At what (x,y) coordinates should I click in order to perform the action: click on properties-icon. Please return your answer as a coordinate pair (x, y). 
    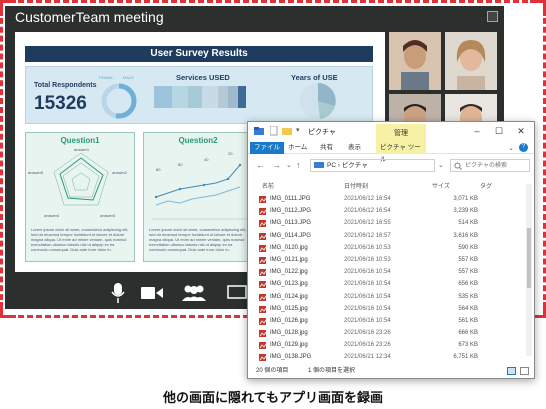
    Looking at the image, I should click on (274, 131).